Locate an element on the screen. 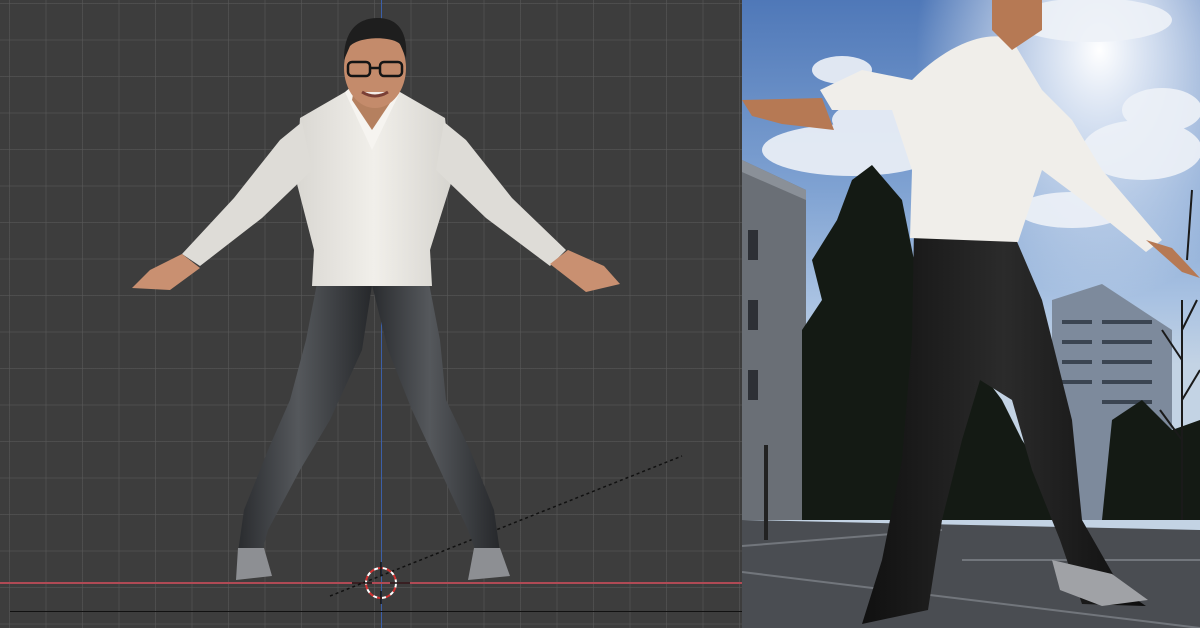 This screenshot has width=1200, height=628. left-leg is located at coordinates (305, 415).